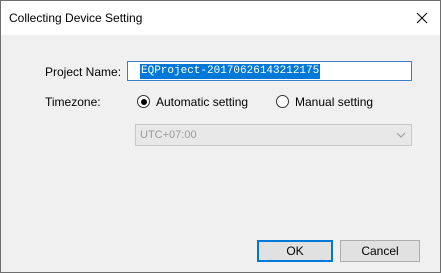  What do you see at coordinates (168, 135) in the screenshot?
I see `timezone-select-value: UTC+07:00` at bounding box center [168, 135].